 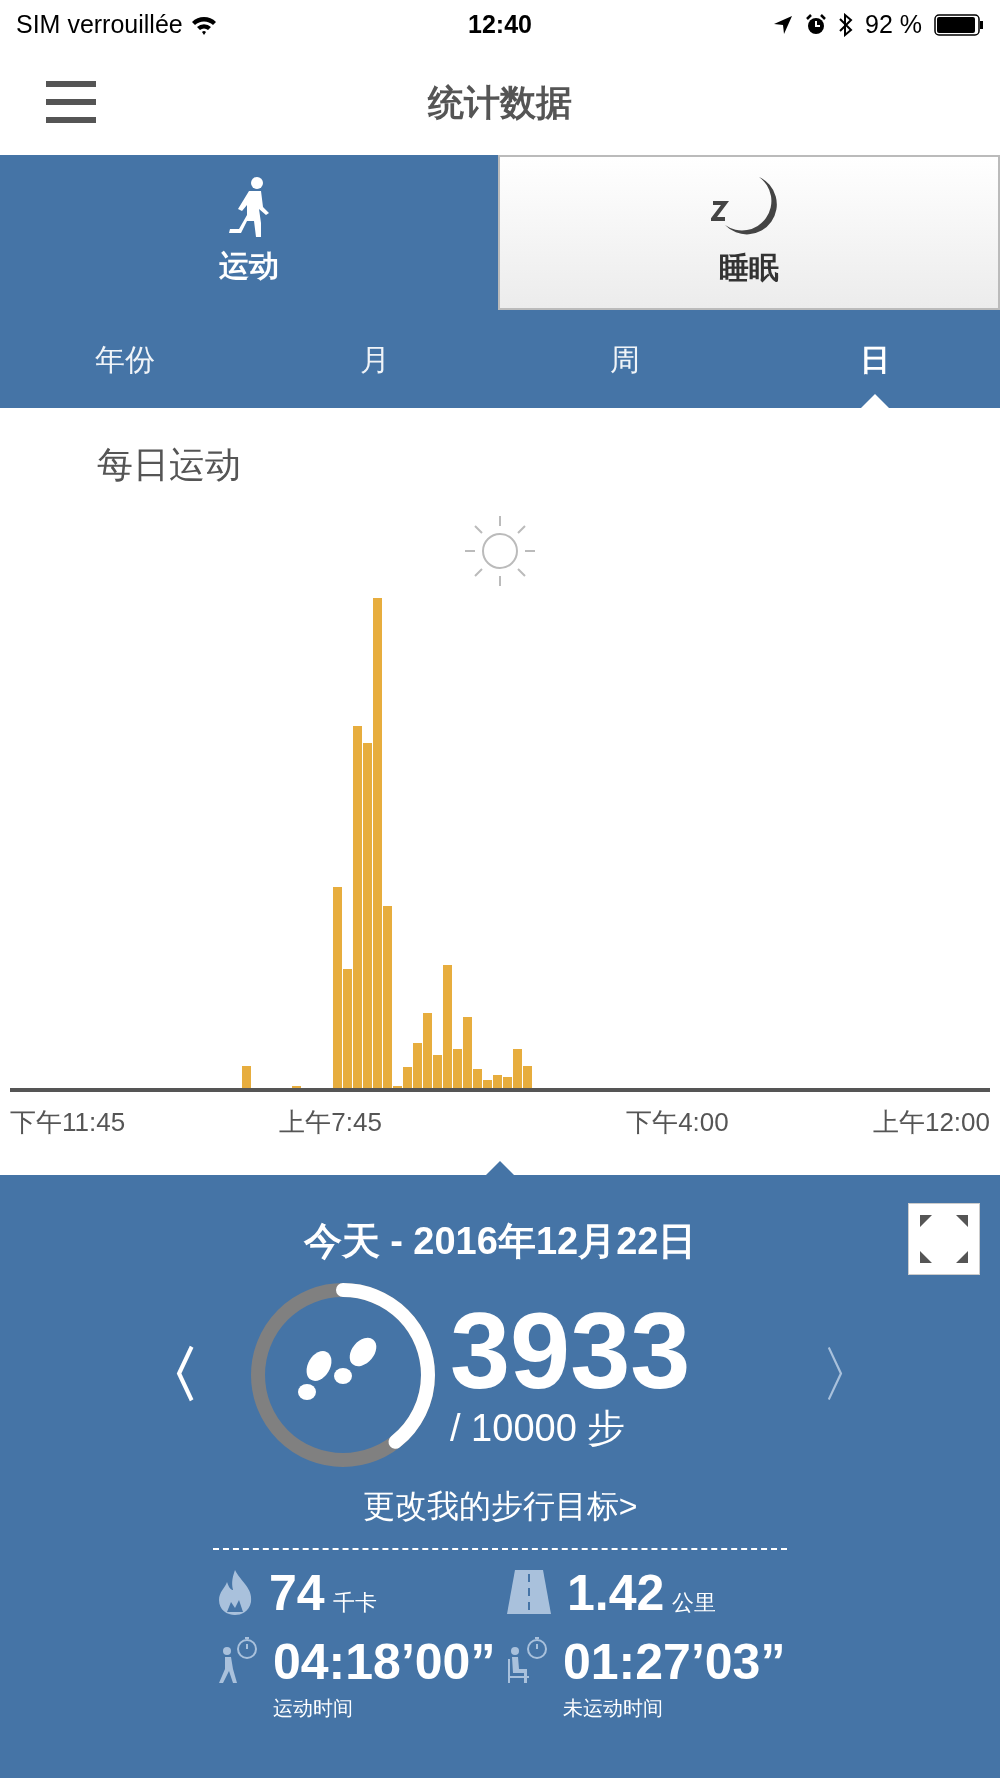 What do you see at coordinates (99, 25) in the screenshot?
I see `carrier-text: SIM verrouillée` at bounding box center [99, 25].